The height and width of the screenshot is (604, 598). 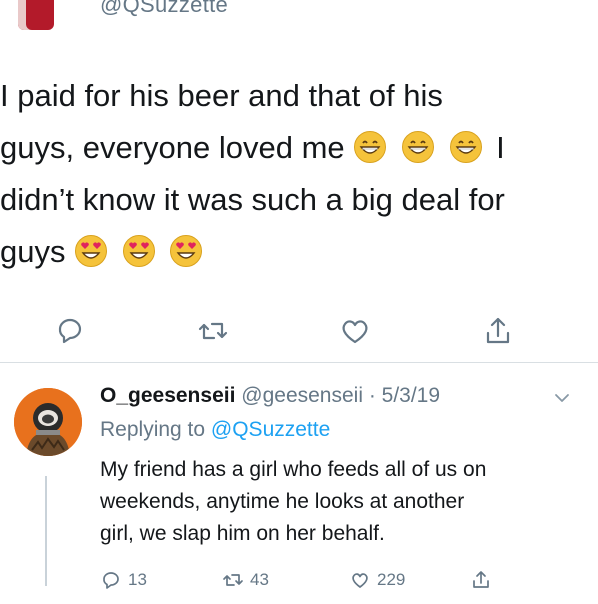 I want to click on reply-line-3: girl, we slap him on her behalf., so click(x=242, y=533).